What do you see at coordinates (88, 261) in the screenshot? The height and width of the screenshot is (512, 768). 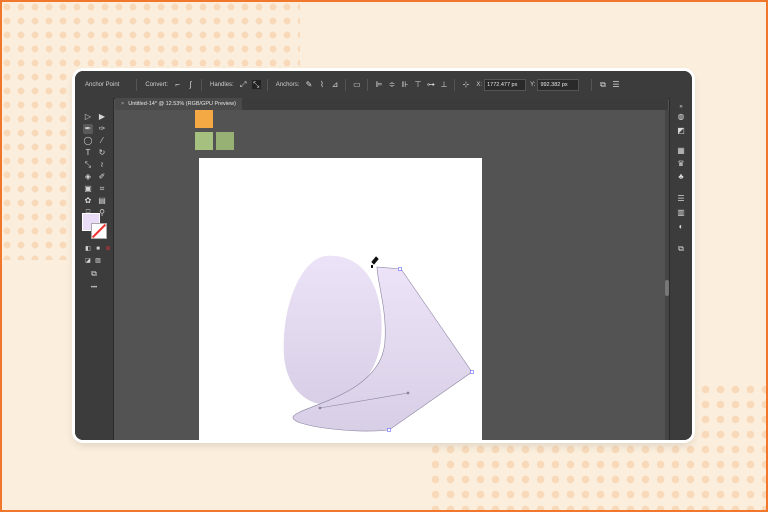 I see `draw-mode-icon: ◪` at bounding box center [88, 261].